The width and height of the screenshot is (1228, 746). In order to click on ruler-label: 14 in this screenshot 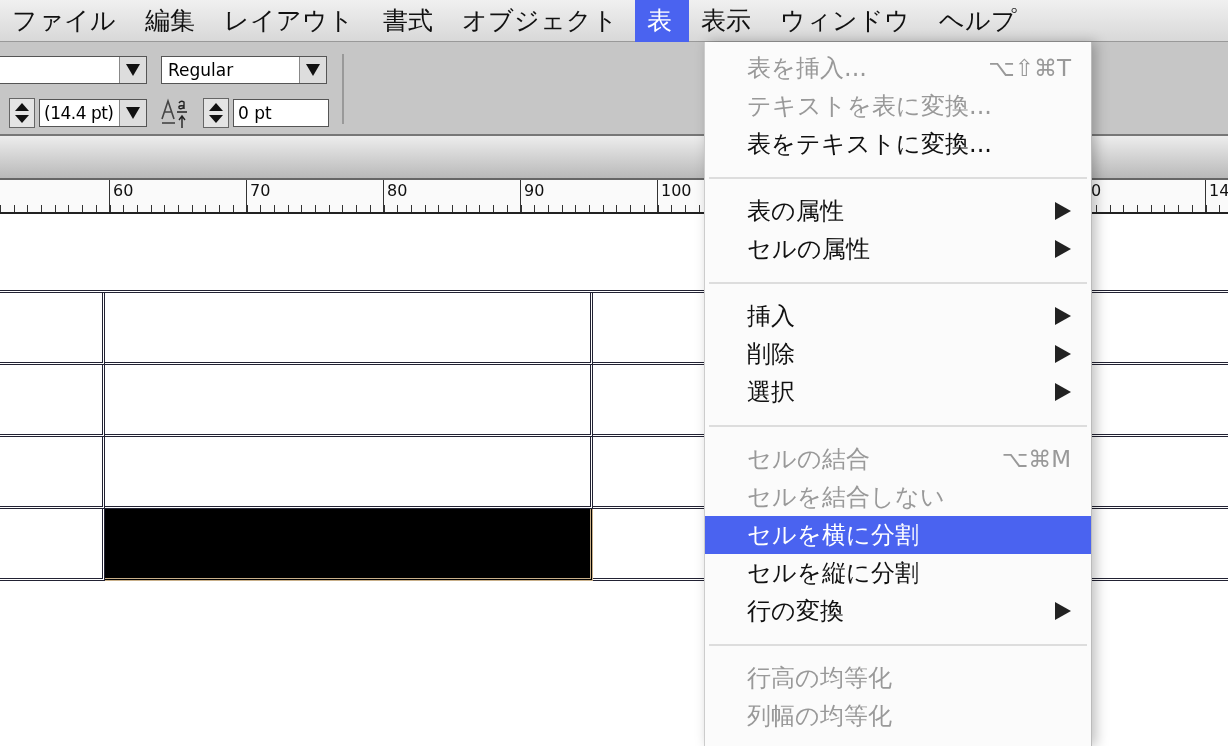, I will do `click(1218, 190)`.